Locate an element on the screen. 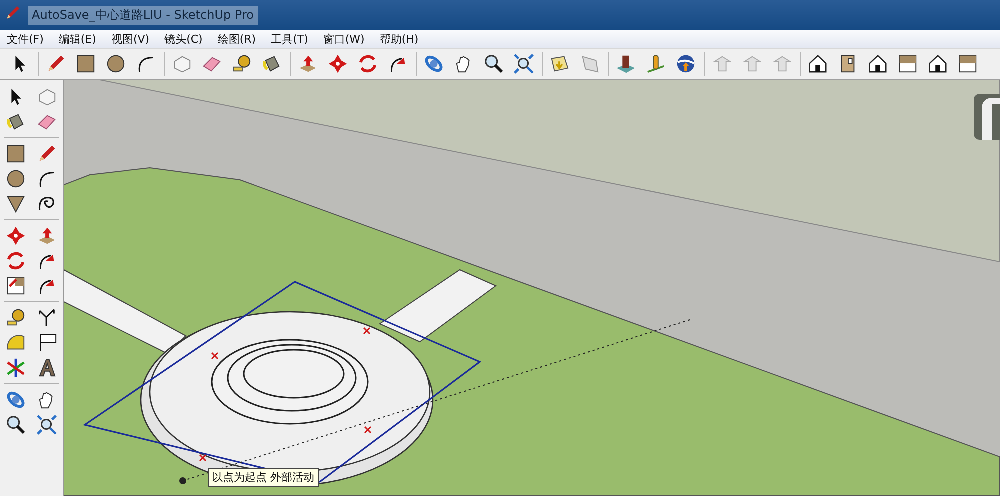 The width and height of the screenshot is (1000, 496). menu-item: 文件(F) is located at coordinates (25, 39).